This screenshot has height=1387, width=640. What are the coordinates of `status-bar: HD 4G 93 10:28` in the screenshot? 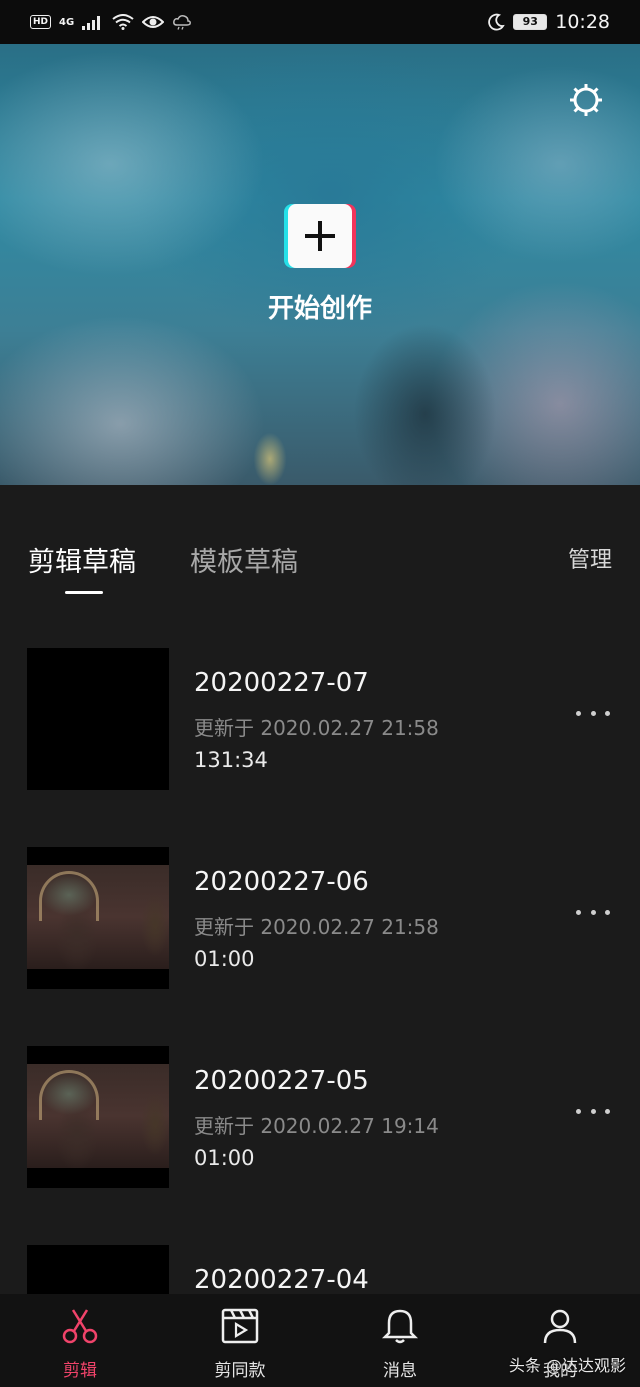 It's located at (320, 22).